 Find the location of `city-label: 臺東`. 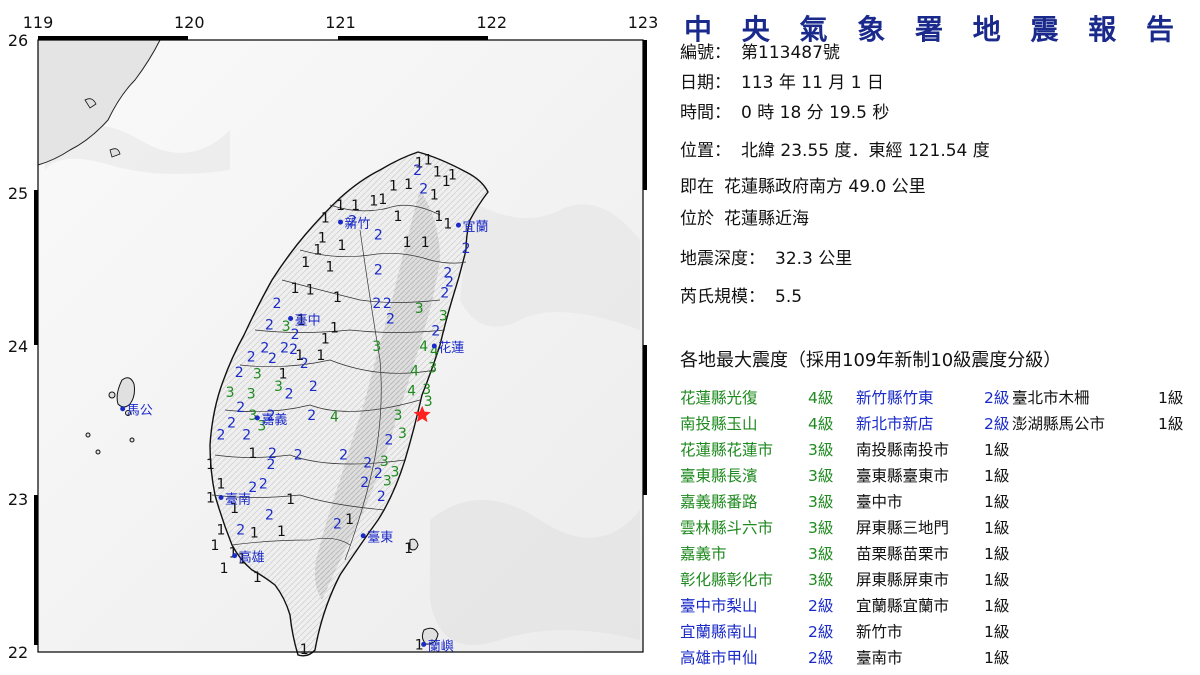

city-label: 臺東 is located at coordinates (380, 538).